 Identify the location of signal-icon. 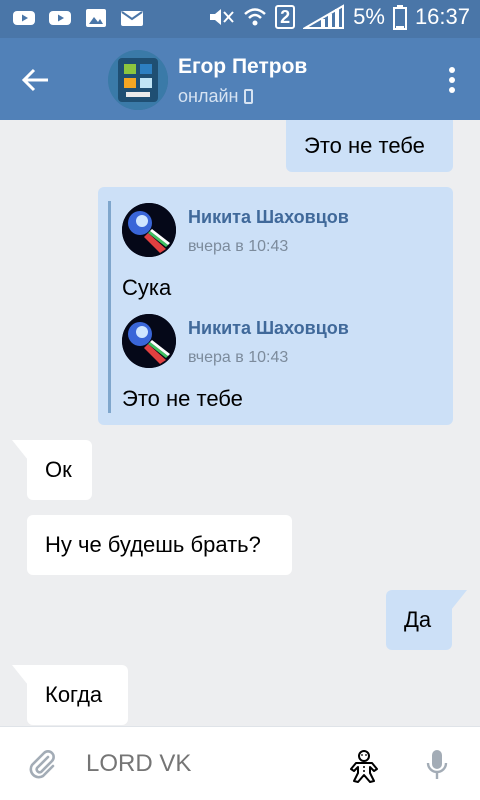
(324, 16).